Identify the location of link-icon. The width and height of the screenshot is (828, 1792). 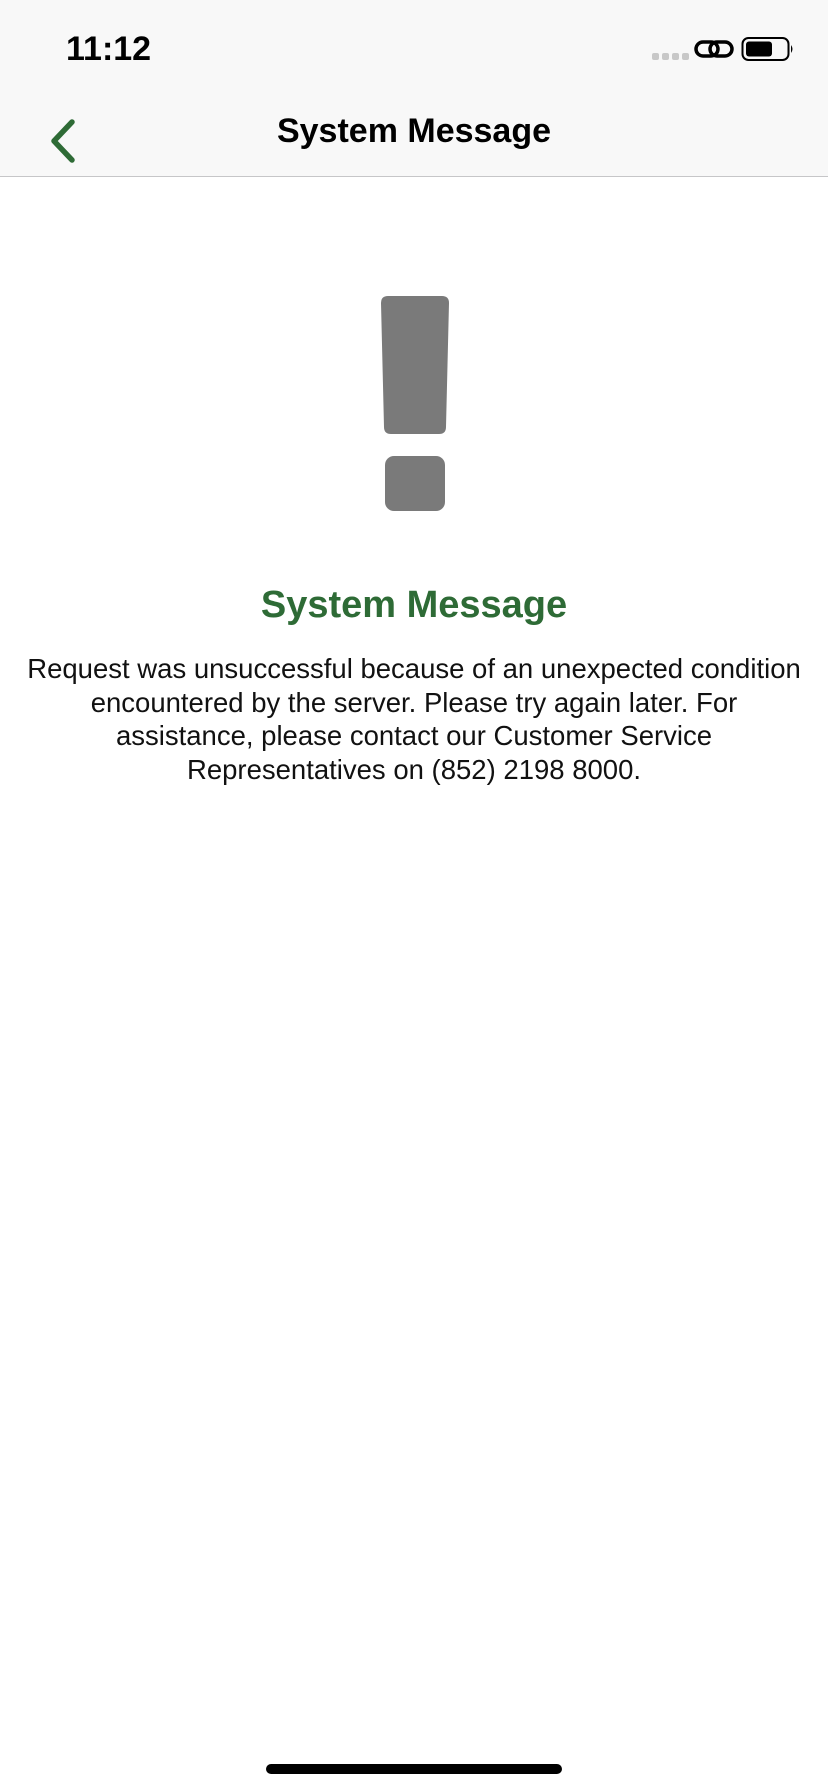
(714, 49).